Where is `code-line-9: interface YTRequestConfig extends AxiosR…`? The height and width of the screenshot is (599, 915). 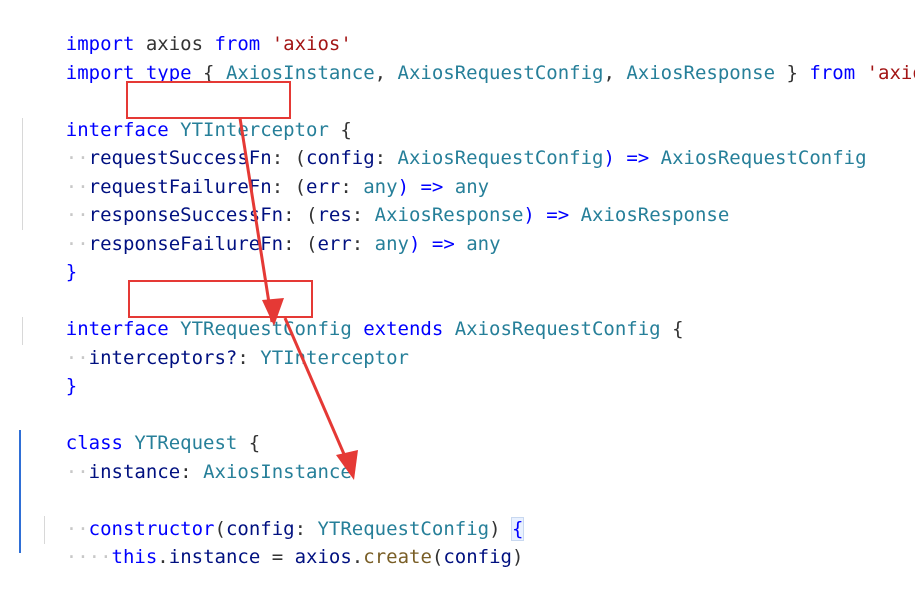
code-line-9: interface YTRequestConfig extends AxiosR… is located at coordinates (352, 313).